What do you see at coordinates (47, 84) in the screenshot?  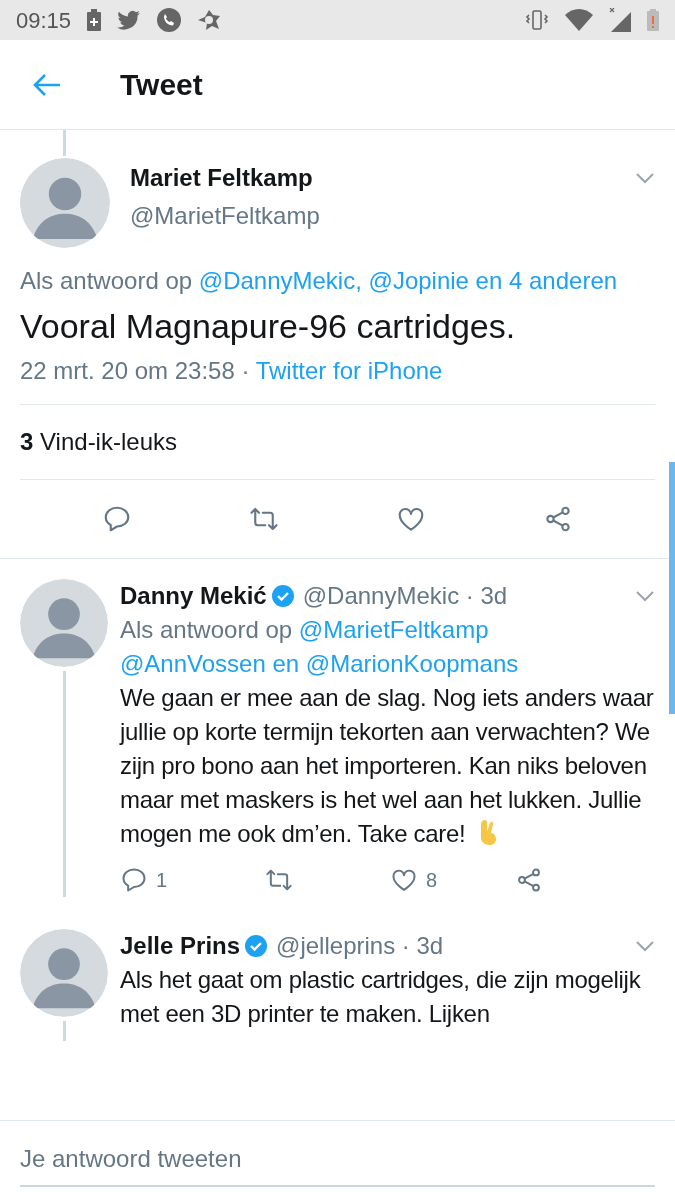 I see `back-arrow-icon` at bounding box center [47, 84].